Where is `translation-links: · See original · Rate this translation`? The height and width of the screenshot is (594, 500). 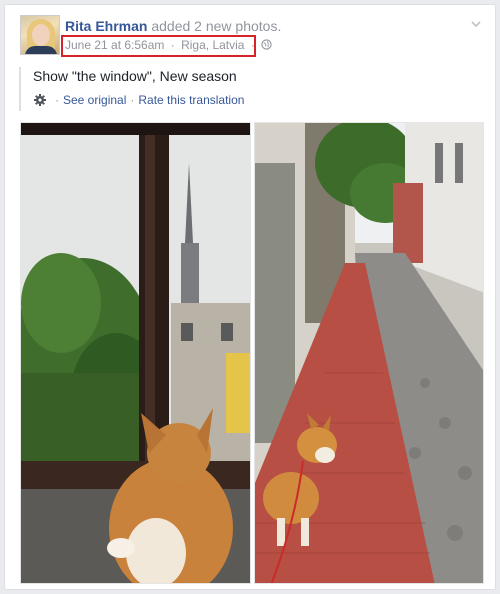 translation-links: · See original · Rate this translation is located at coordinates (256, 100).